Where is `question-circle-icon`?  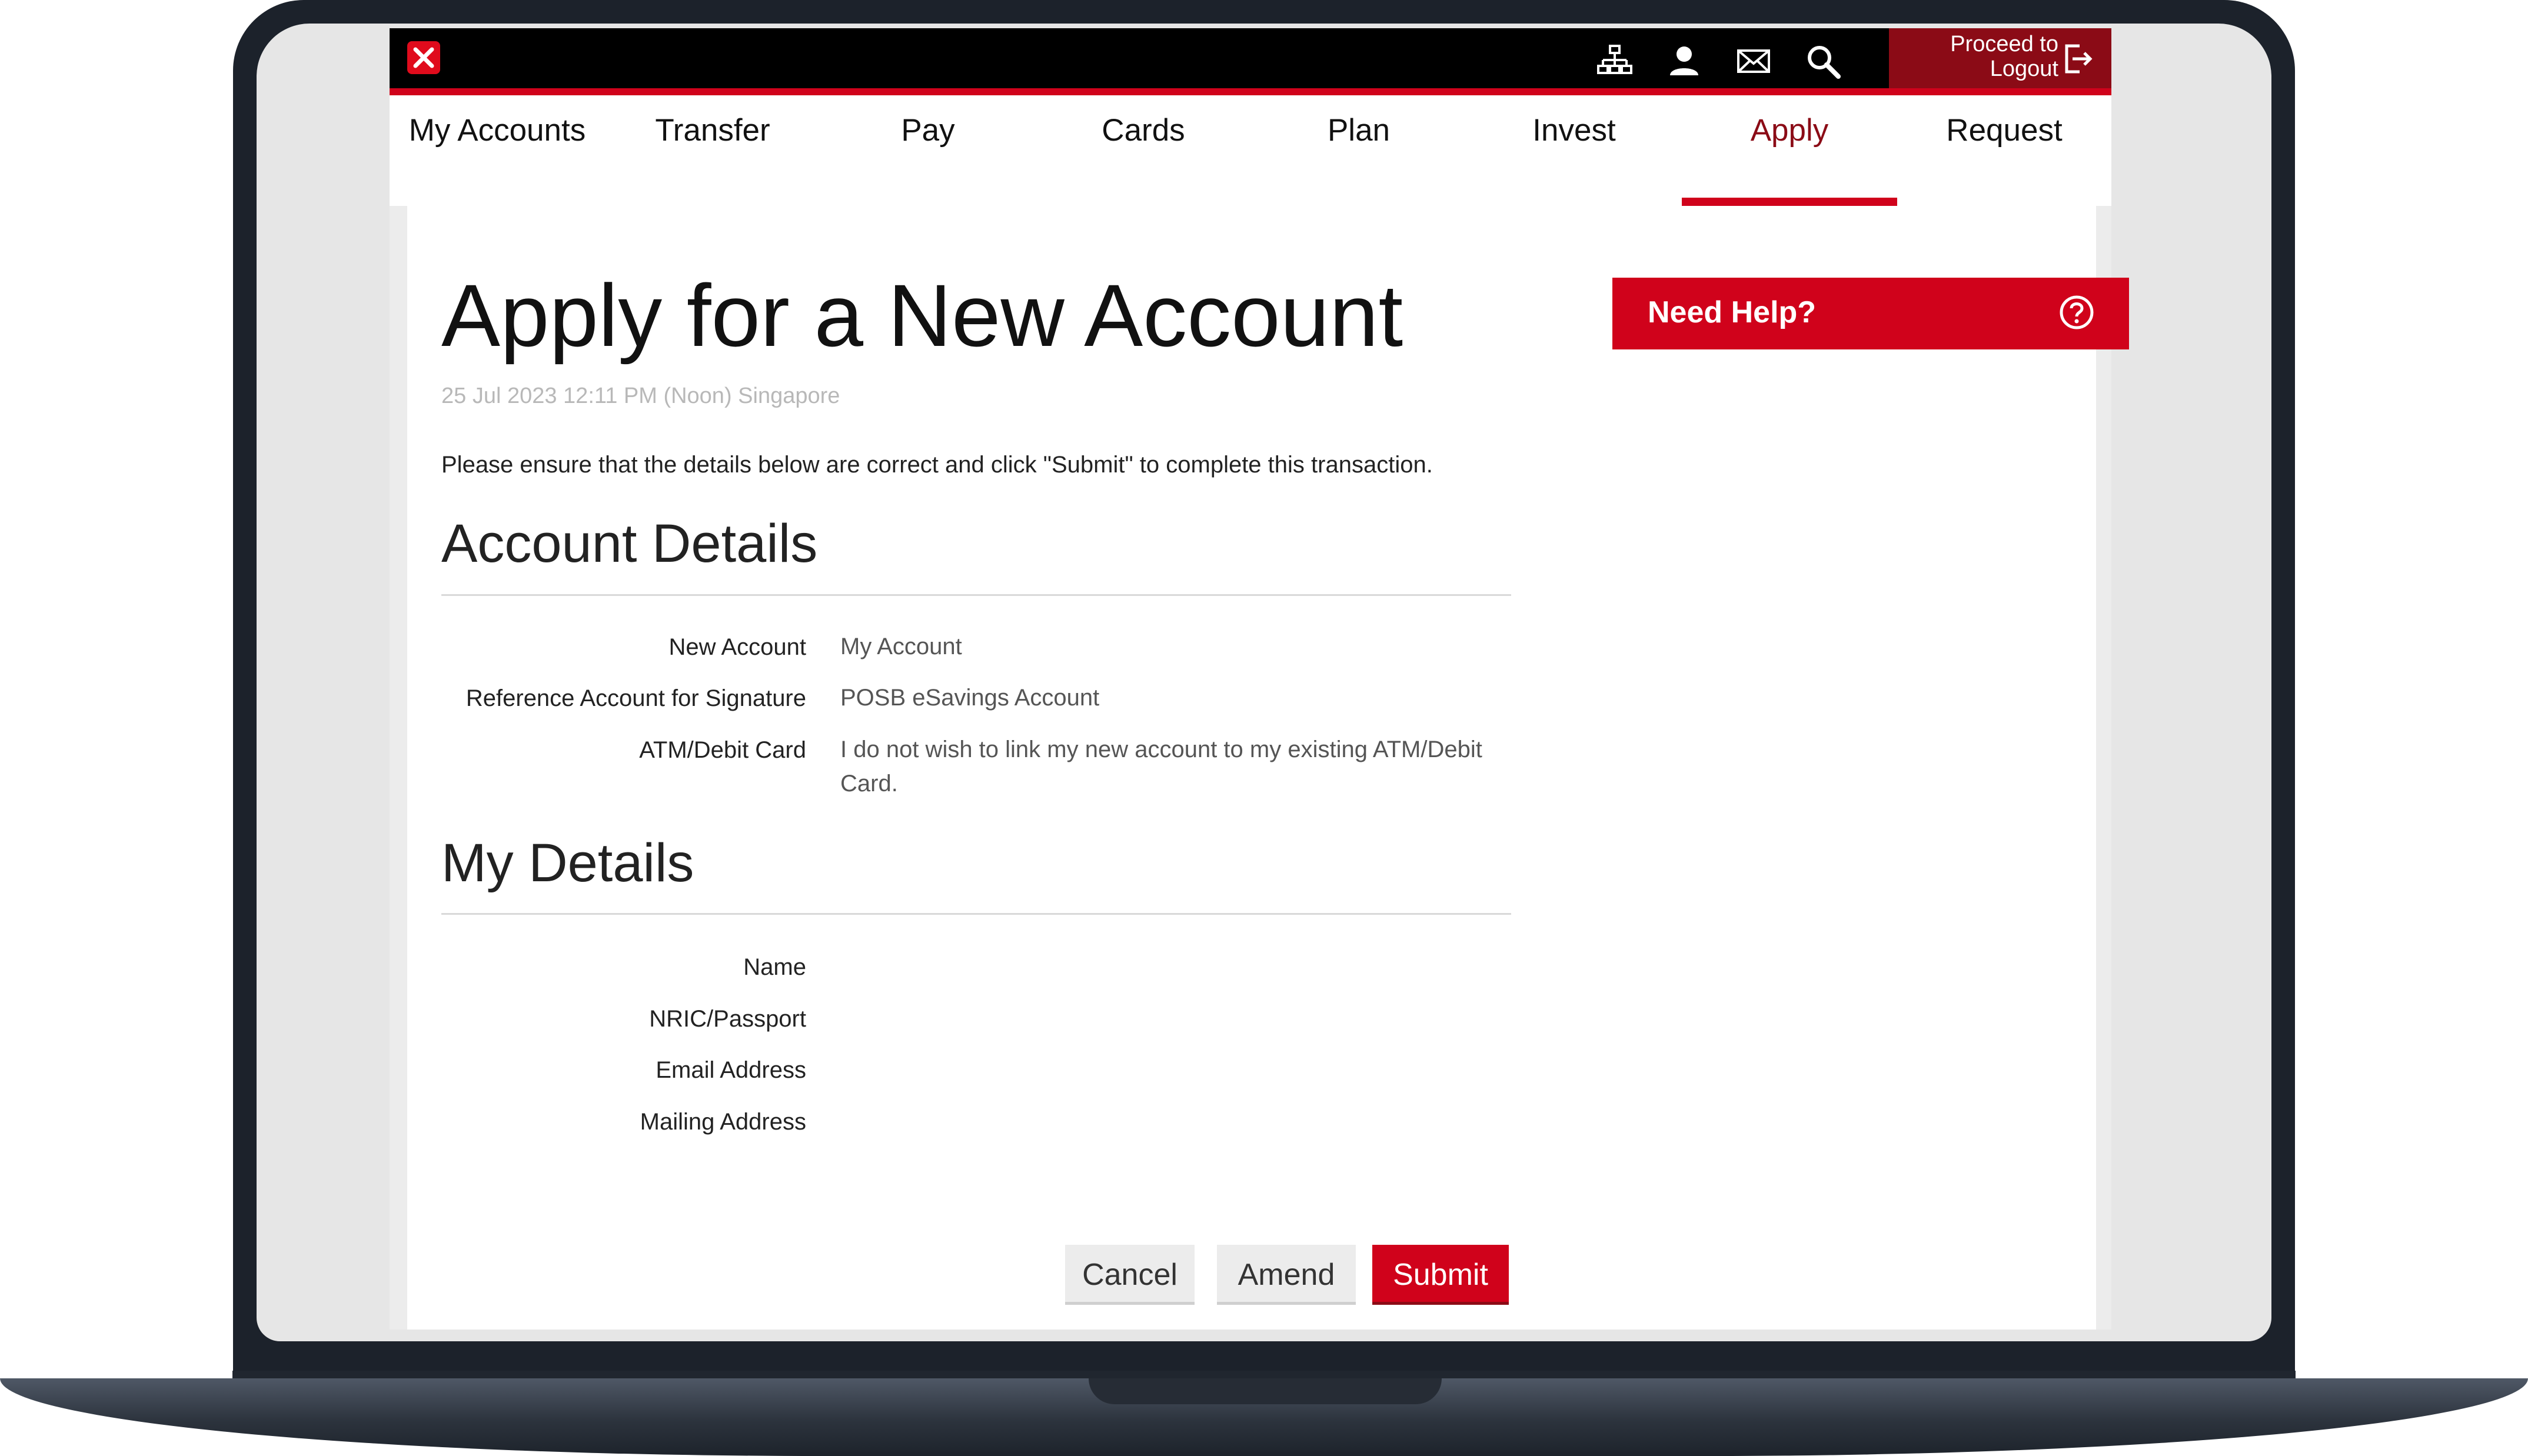
question-circle-icon is located at coordinates (2076, 314).